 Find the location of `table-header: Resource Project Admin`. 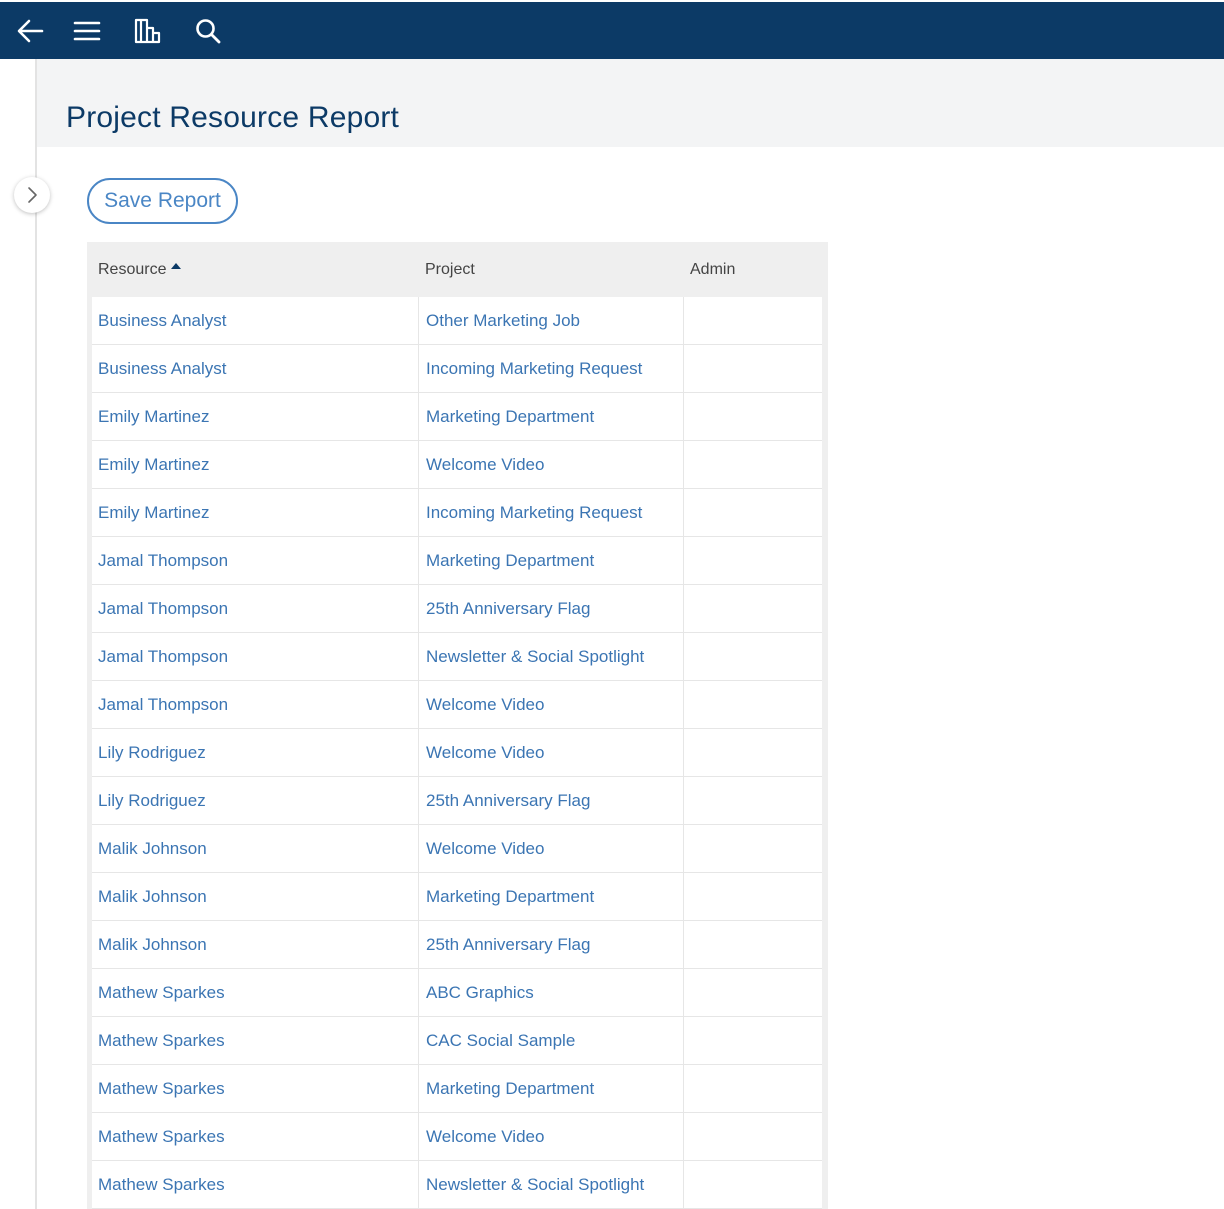

table-header: Resource Project Admin is located at coordinates (457, 269).